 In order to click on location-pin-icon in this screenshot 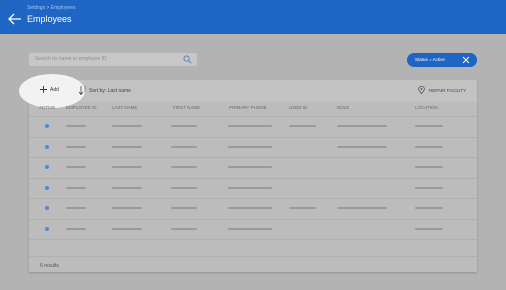, I will do `click(421, 90)`.